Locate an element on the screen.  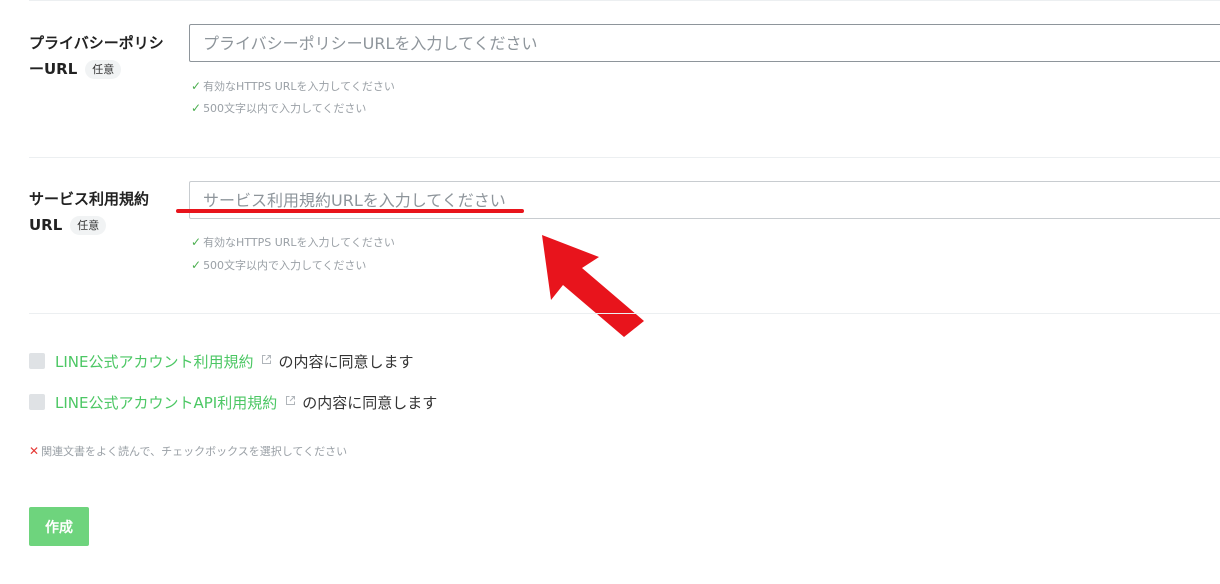
privacy-hint-length: ✓ 500文字以内で入力してください is located at coordinates (278, 108).